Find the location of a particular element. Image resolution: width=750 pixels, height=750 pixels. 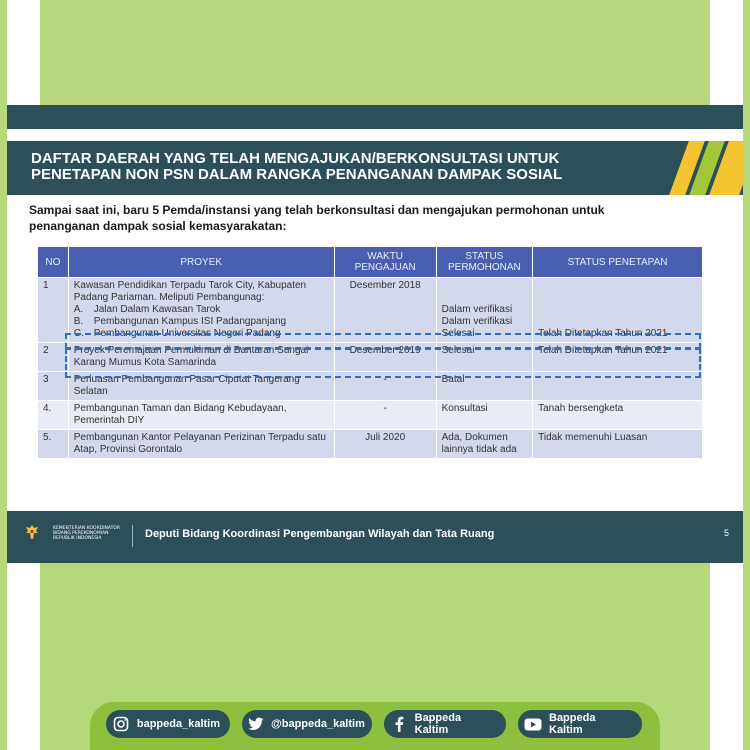

list-item: B. Pembangunan Kampus ISI Padangpanjang is located at coordinates (180, 321).